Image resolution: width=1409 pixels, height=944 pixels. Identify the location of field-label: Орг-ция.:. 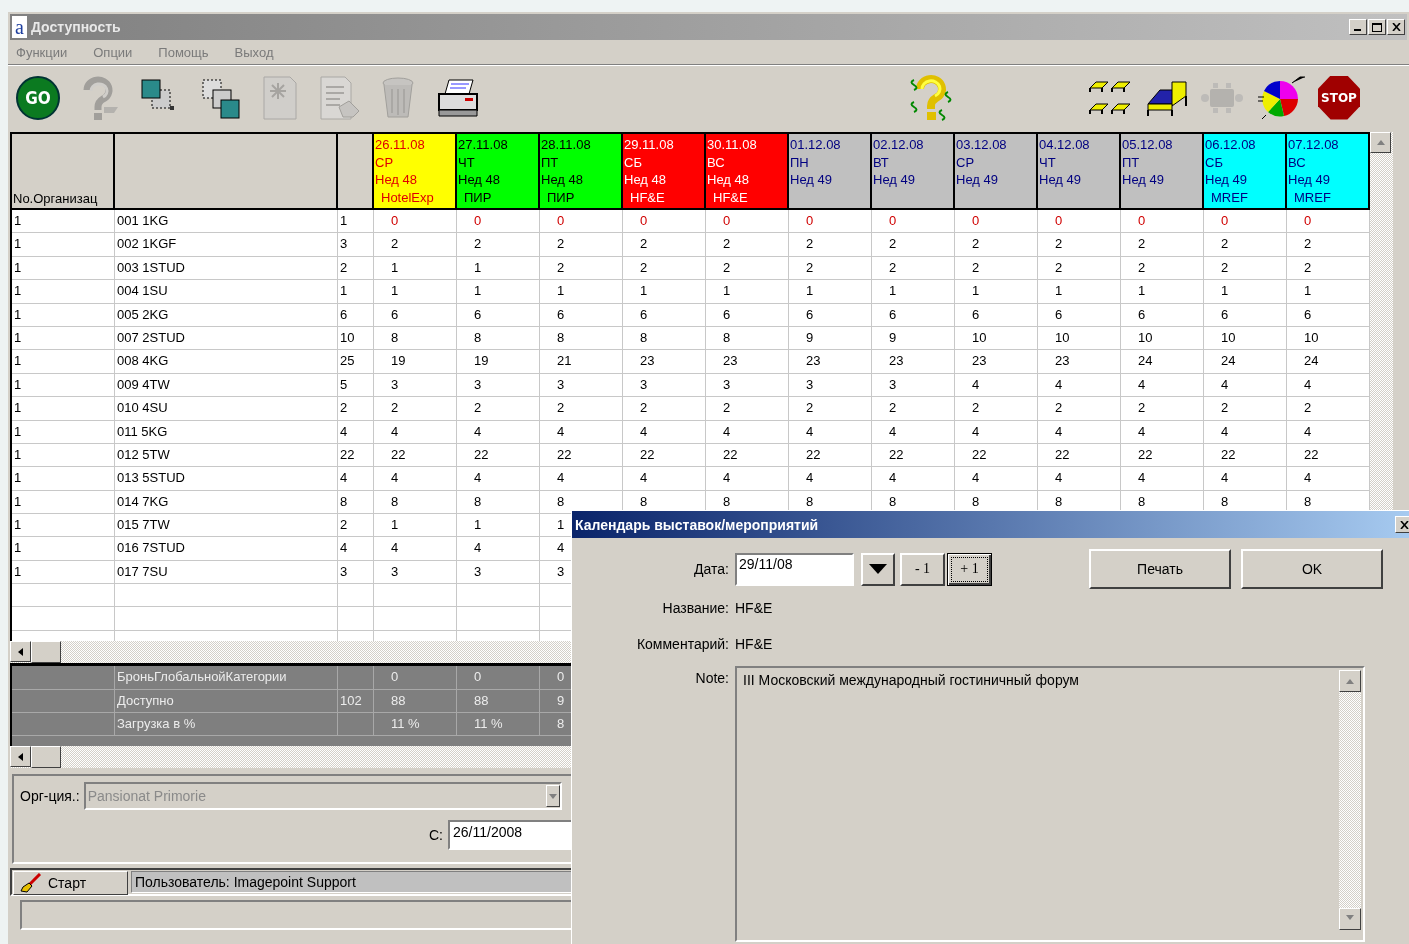
(50, 796).